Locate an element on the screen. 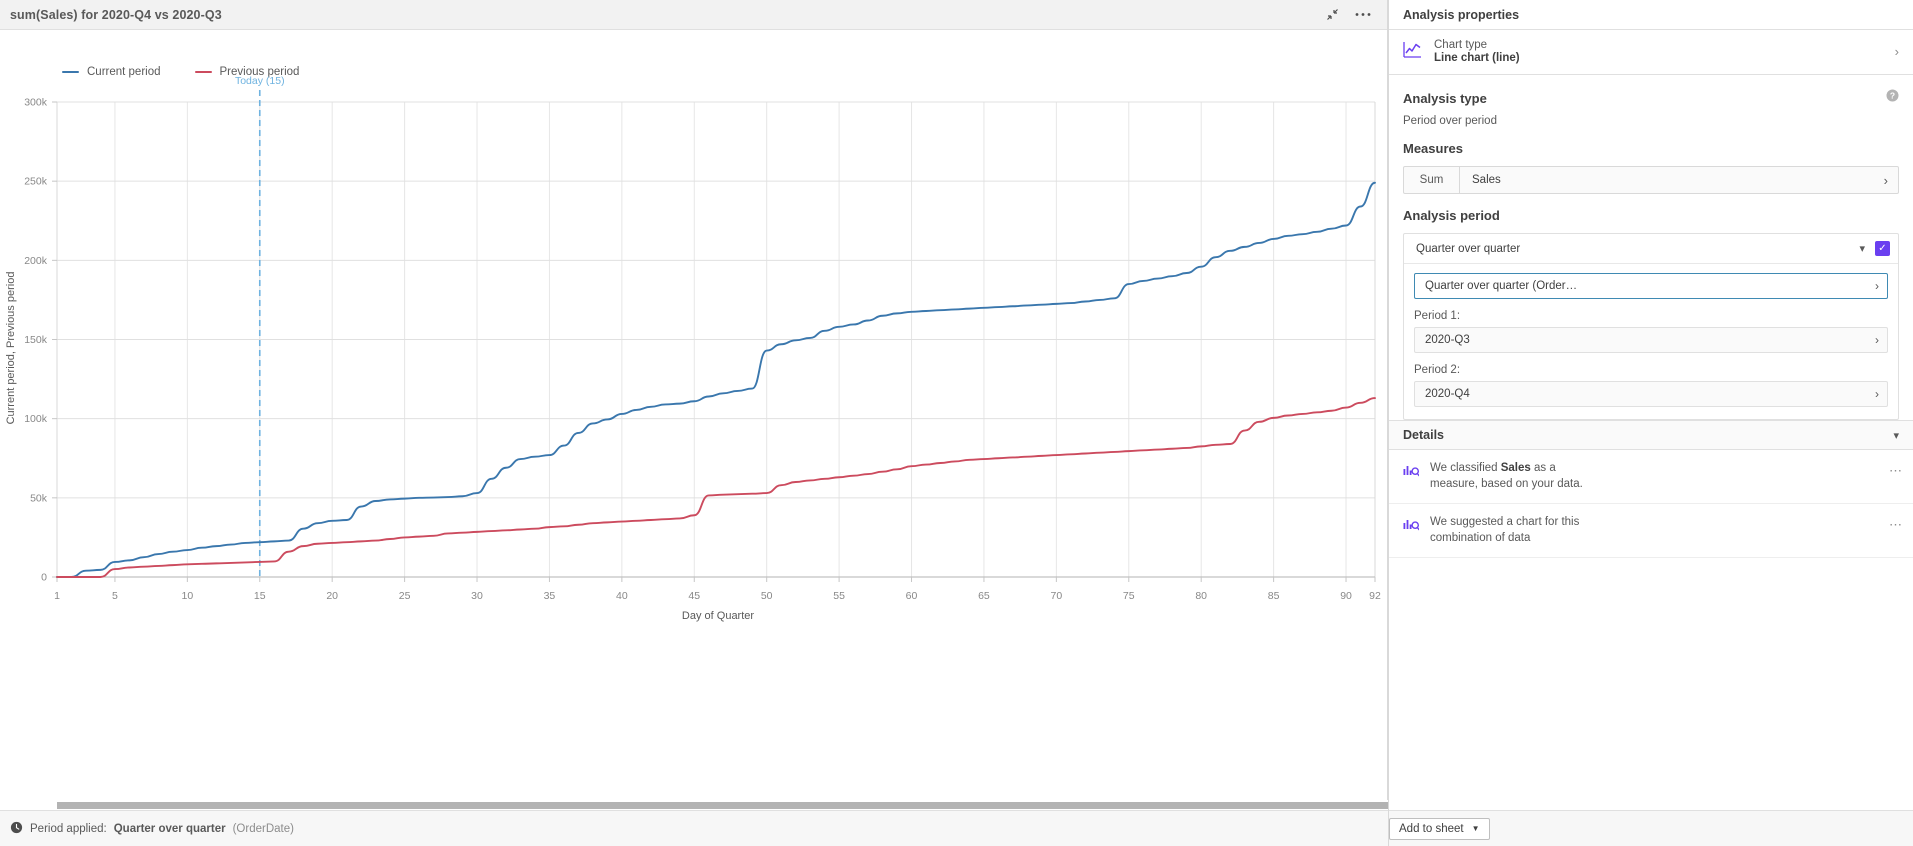  svg-text: 250k is located at coordinates (36, 182).